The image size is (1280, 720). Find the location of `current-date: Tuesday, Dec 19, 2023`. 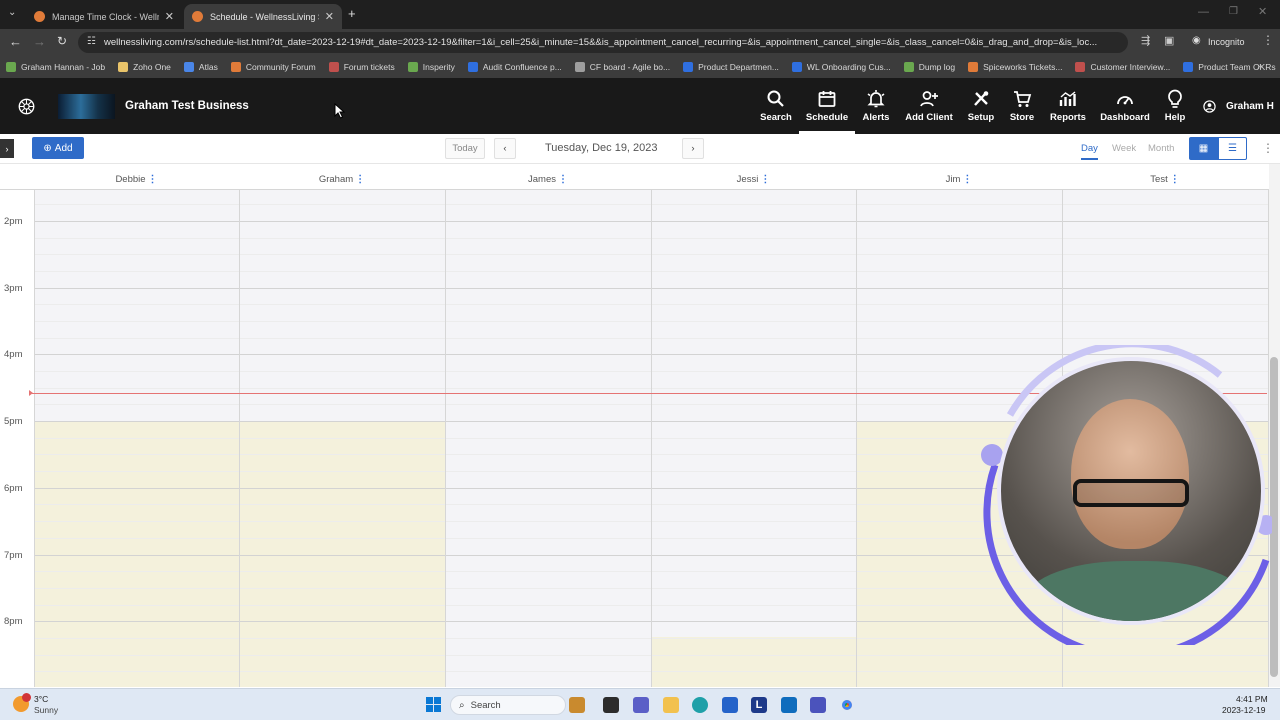

current-date: Tuesday, Dec 19, 2023 is located at coordinates (601, 148).